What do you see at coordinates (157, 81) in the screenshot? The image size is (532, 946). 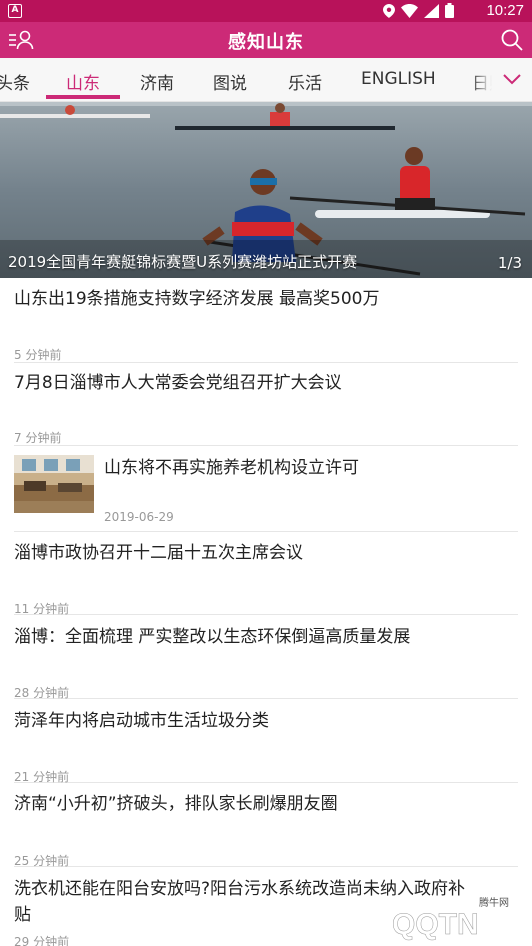 I see `tab-jinan: 济南` at bounding box center [157, 81].